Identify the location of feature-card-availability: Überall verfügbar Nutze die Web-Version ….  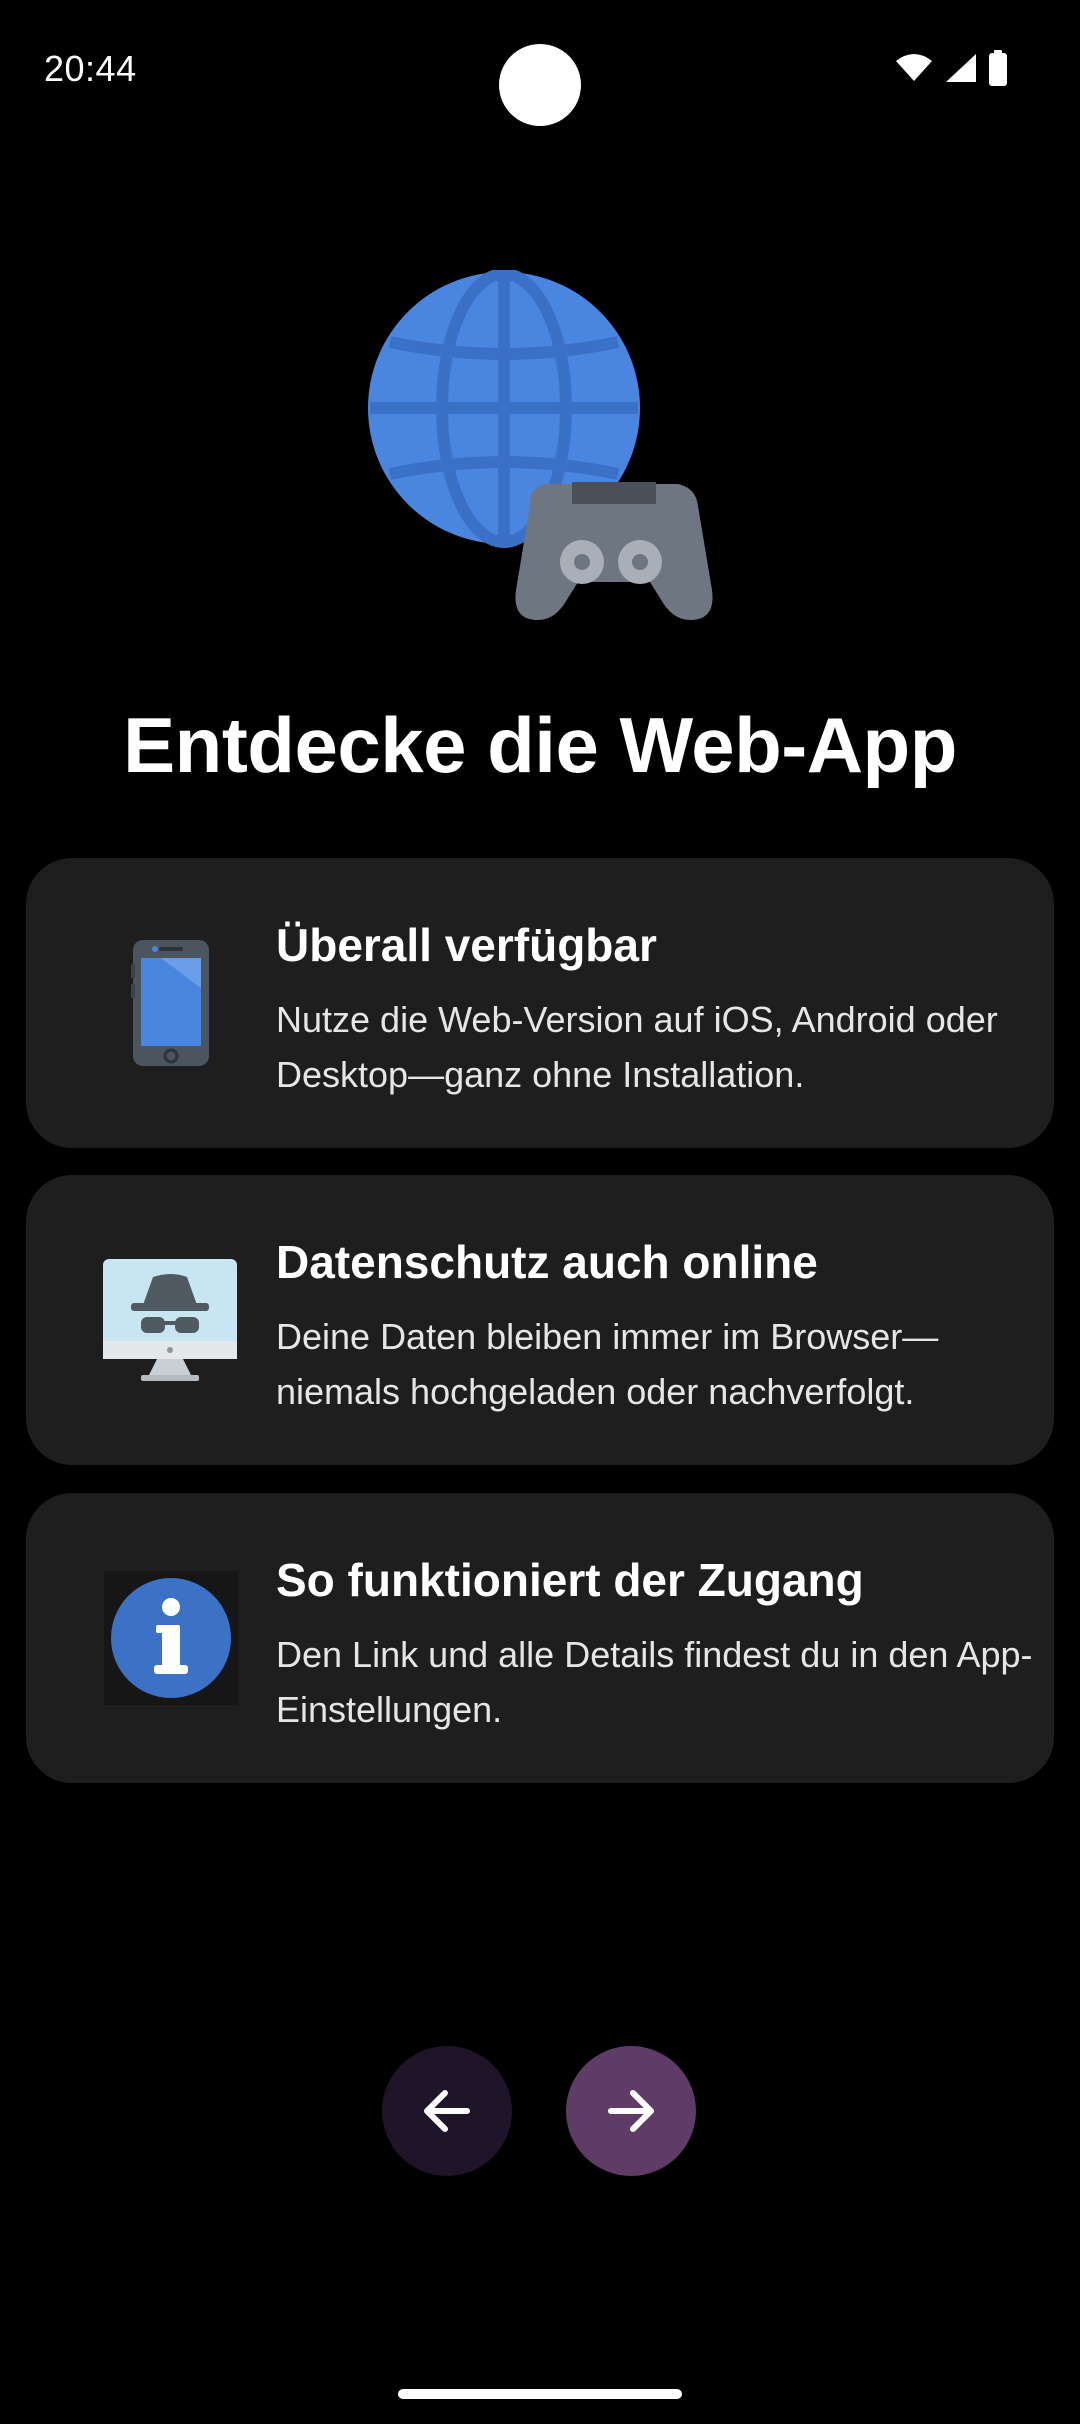
(540, 1003).